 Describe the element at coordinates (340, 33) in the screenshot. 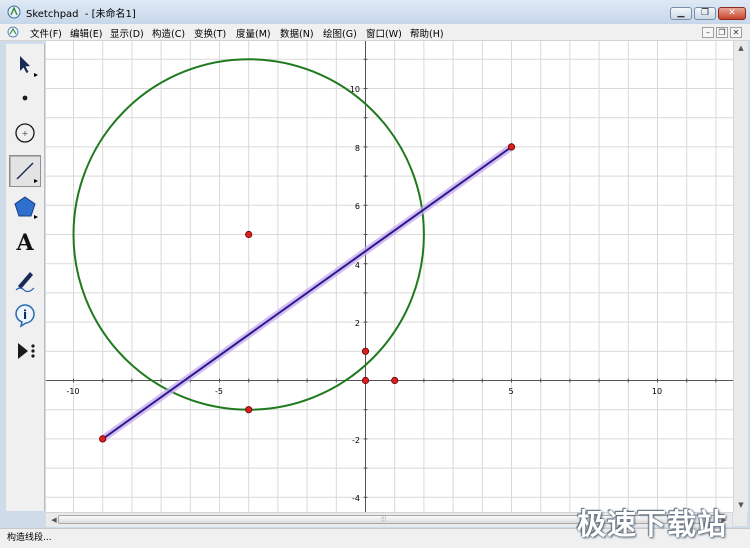

I see `menu-graph: 绘图(G)` at that location.